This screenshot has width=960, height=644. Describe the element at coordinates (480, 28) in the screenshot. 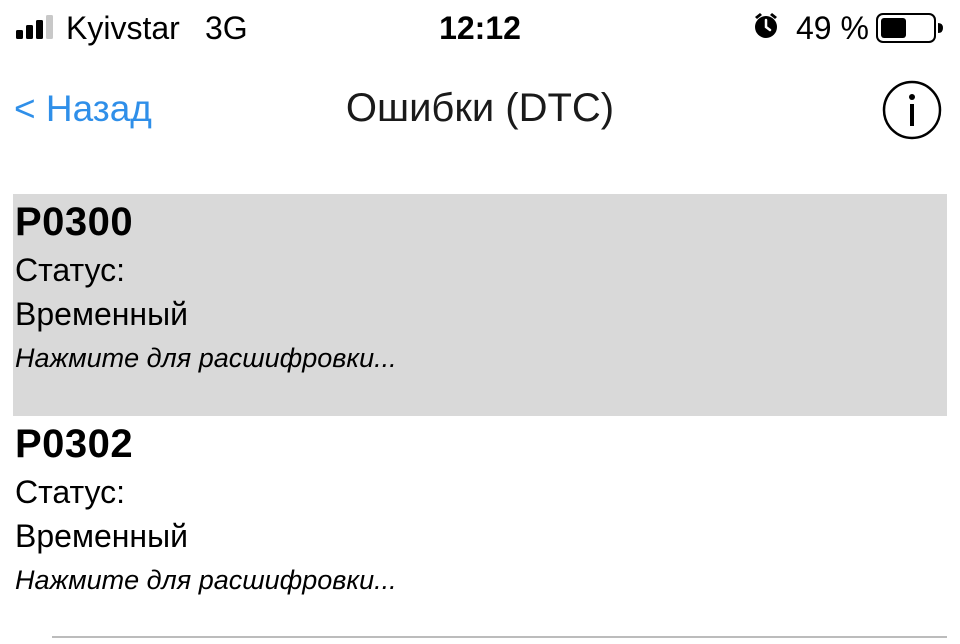

I see `status-bar: Kyivstar 3G 12:12 49 %` at that location.